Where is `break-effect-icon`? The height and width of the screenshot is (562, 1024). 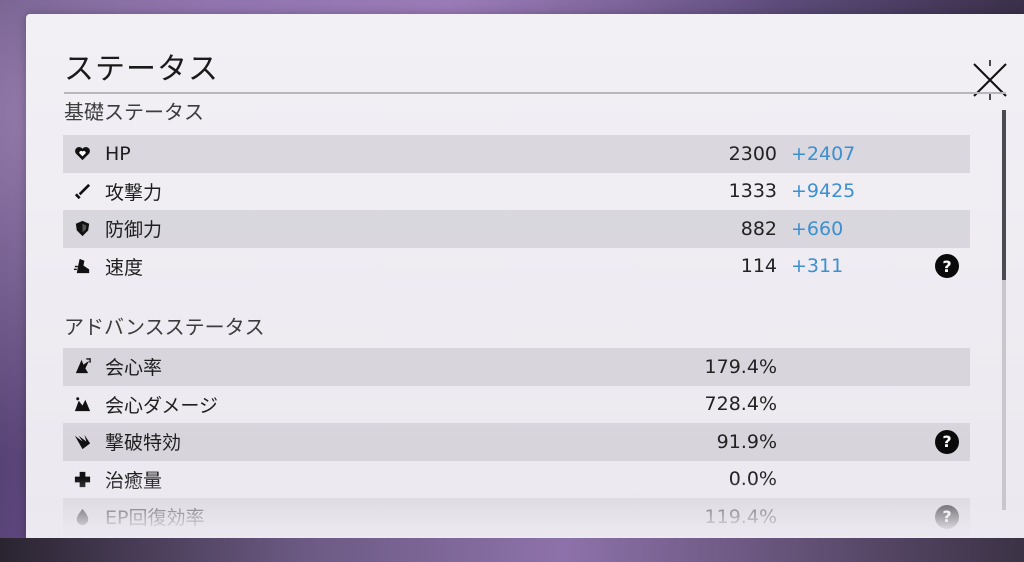
break-effect-icon is located at coordinates (82, 442).